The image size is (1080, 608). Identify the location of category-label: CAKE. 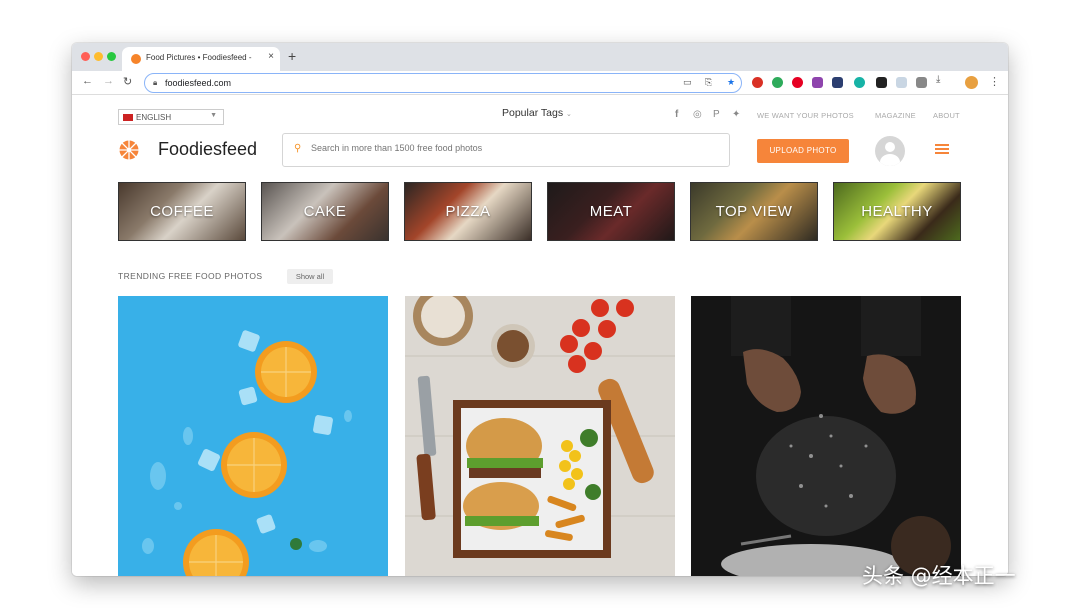
(325, 211).